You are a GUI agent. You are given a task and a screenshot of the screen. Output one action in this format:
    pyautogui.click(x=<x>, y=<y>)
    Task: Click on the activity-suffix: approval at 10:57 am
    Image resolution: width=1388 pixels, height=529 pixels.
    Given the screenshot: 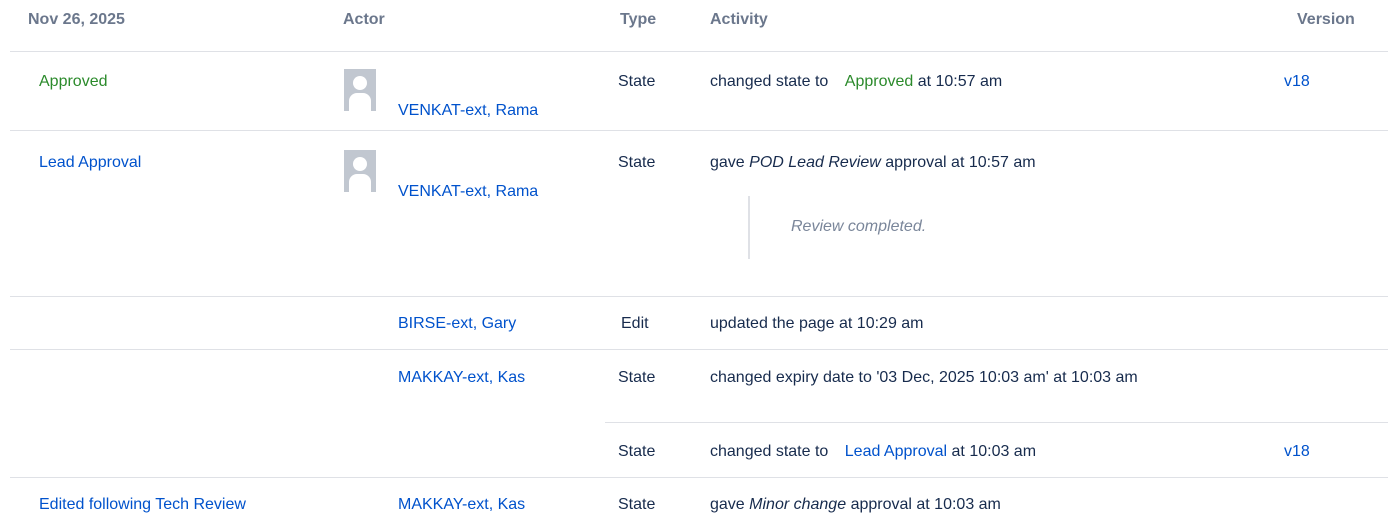 What is the action you would take?
    pyautogui.click(x=960, y=162)
    